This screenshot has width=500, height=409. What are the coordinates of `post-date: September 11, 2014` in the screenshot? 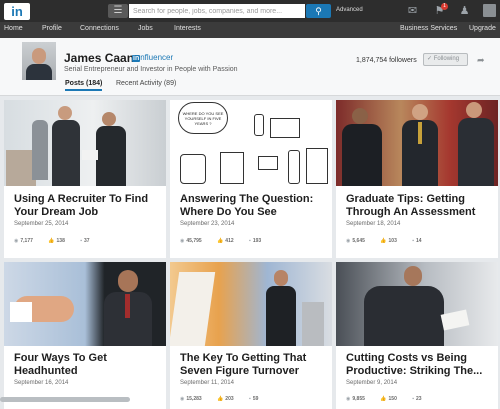 It's located at (207, 383).